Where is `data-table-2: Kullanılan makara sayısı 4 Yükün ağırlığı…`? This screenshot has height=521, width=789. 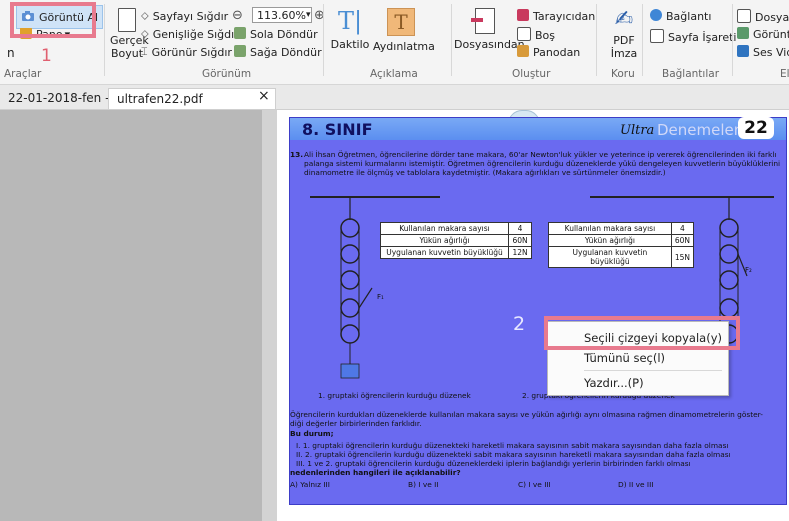
data-table-2: Kullanılan makara sayısı 4 Yükün ağırlığı… is located at coordinates (621, 245).